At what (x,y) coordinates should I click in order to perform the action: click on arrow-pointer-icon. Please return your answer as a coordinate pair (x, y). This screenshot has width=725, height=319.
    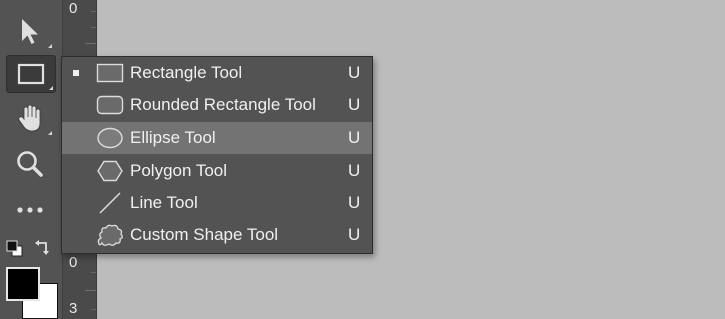
    Looking at the image, I should click on (30, 32).